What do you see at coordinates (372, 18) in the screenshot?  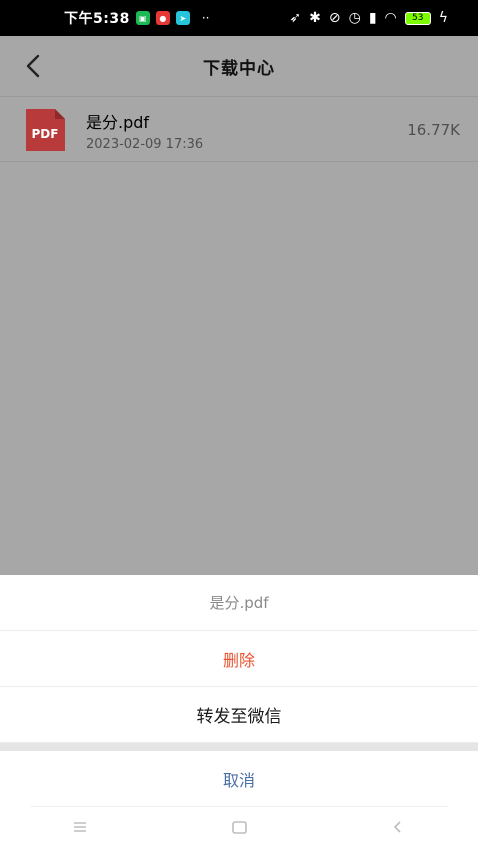 I see `signal-icon: ▮` at bounding box center [372, 18].